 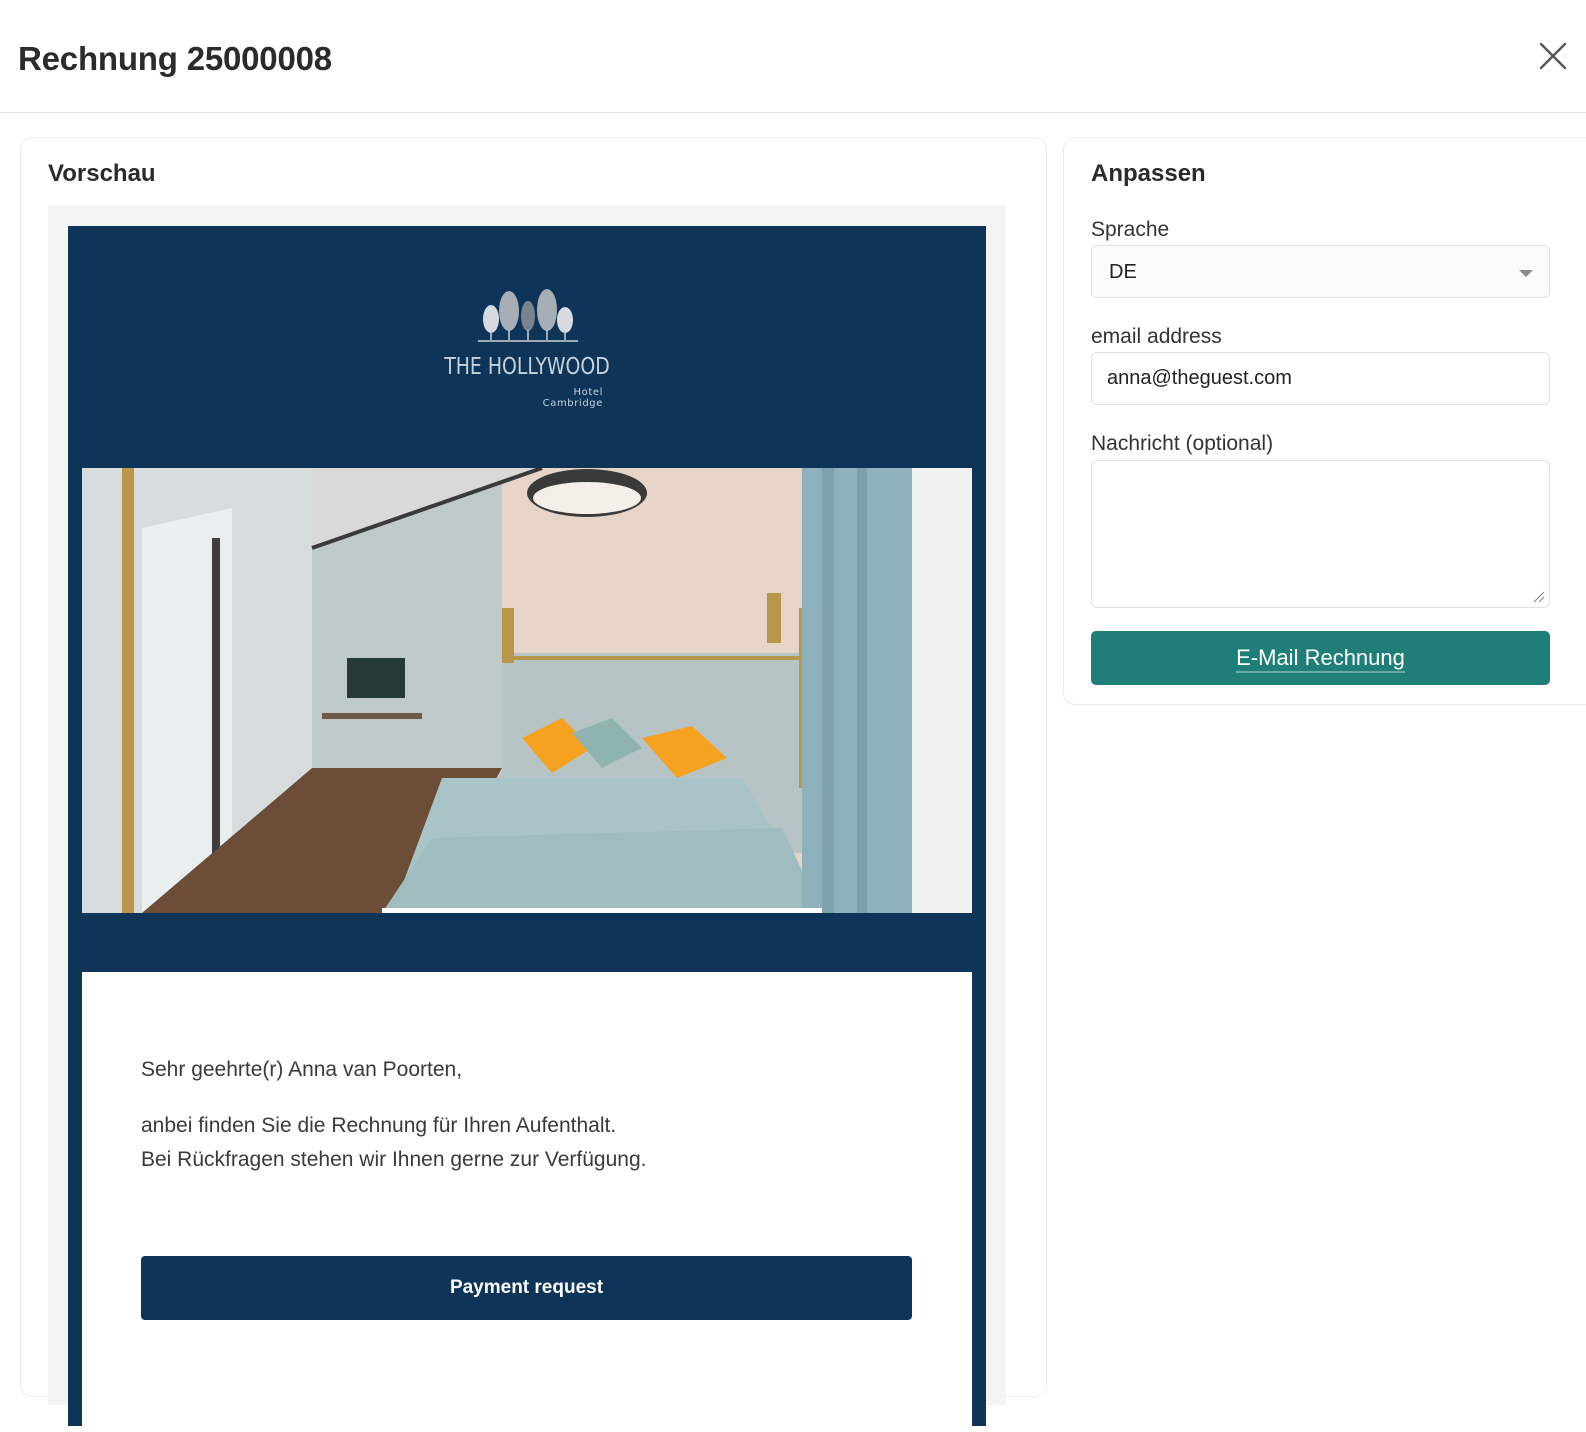 What do you see at coordinates (175, 58) in the screenshot?
I see `dialog-title: Rechnung 25000008` at bounding box center [175, 58].